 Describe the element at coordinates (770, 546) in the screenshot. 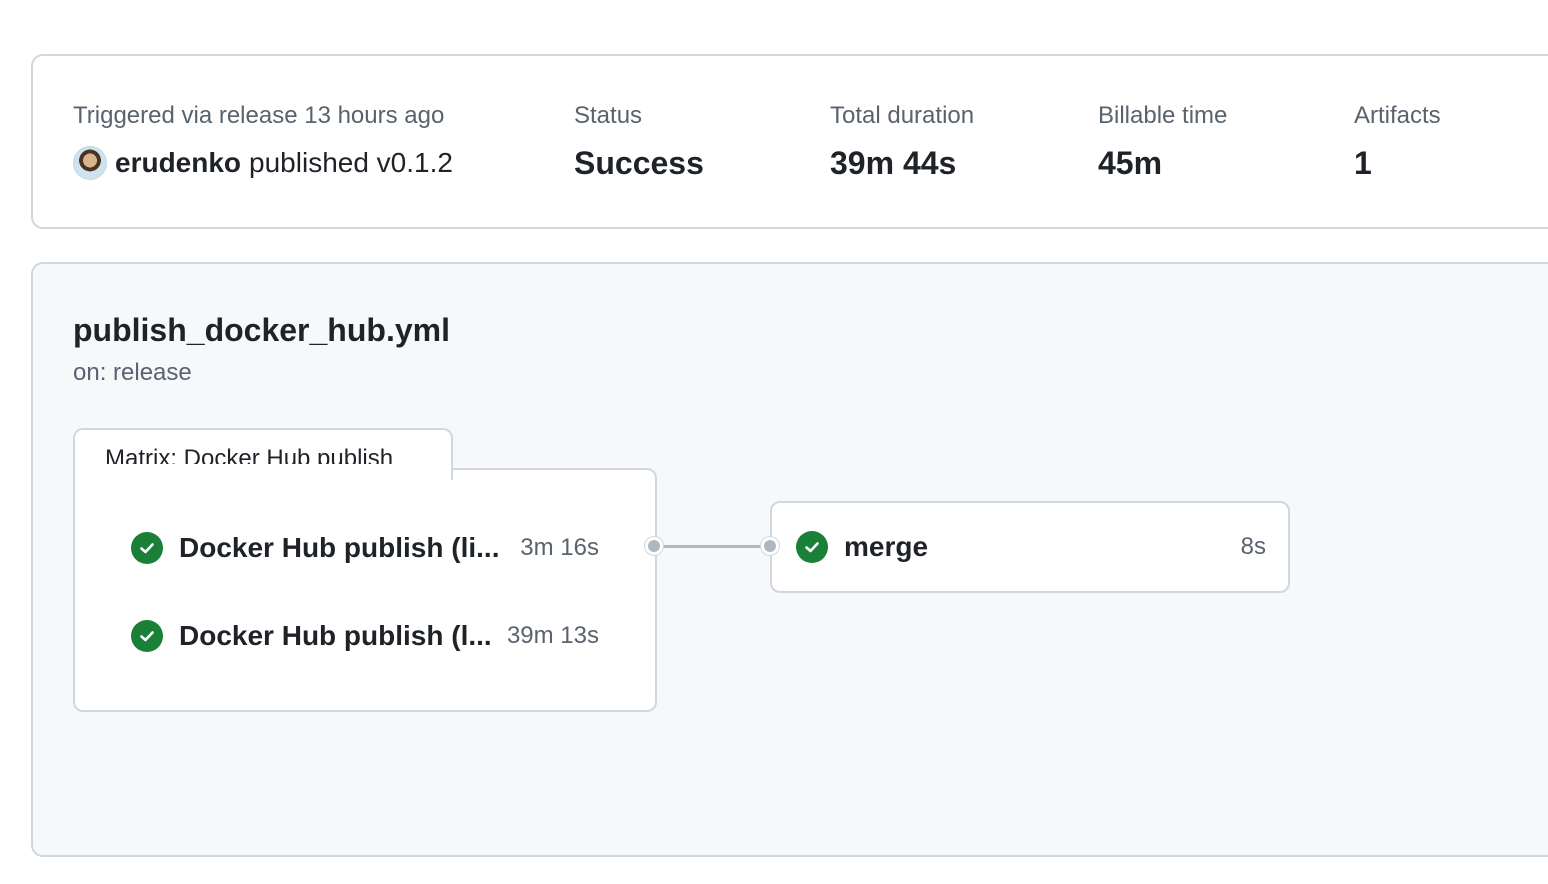

I see `merge-input-dot` at that location.